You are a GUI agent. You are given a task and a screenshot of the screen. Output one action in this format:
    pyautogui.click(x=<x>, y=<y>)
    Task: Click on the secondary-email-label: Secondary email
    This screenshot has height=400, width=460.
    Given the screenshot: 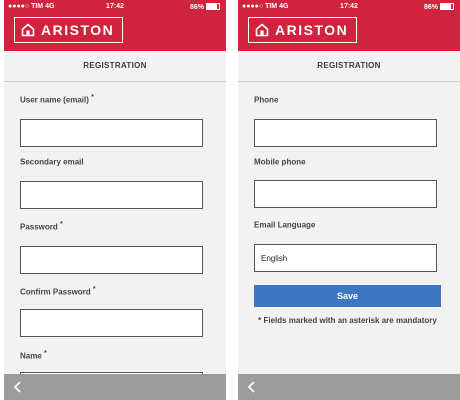 What is the action you would take?
    pyautogui.click(x=52, y=162)
    